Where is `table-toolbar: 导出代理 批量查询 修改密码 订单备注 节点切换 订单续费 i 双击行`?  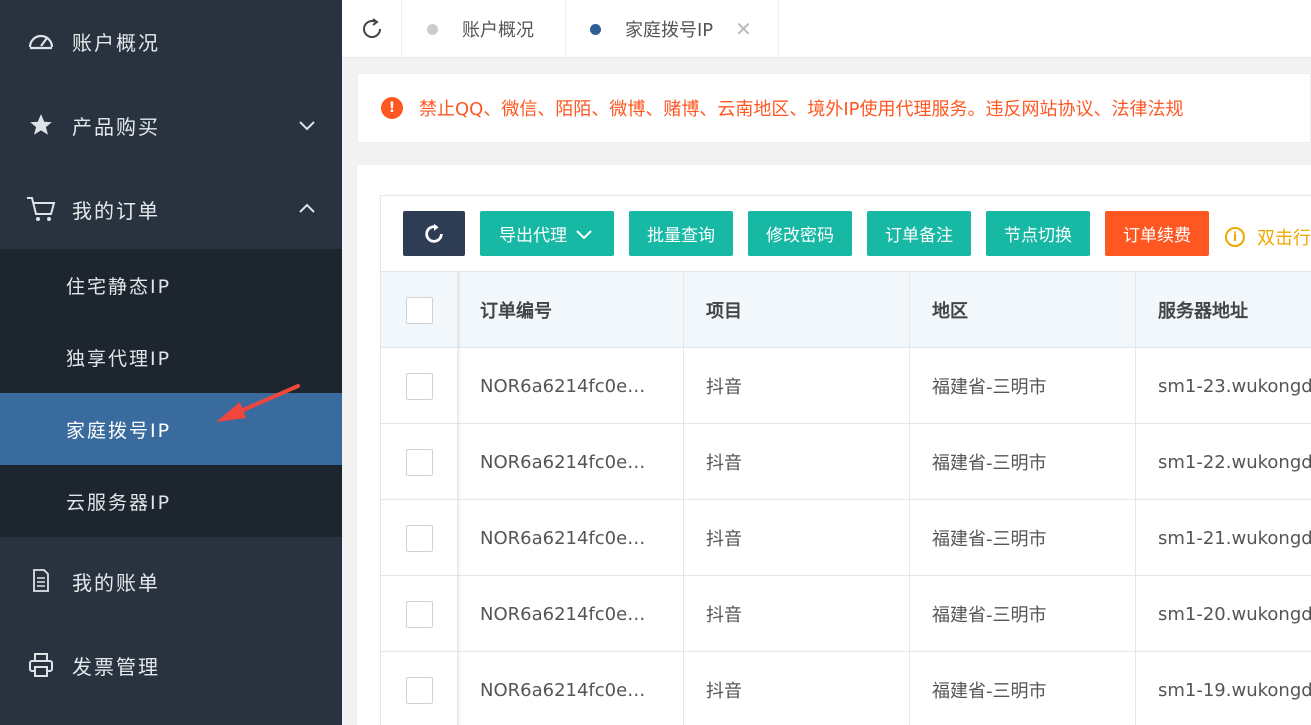 table-toolbar: 导出代理 批量查询 修改密码 订单备注 节点切换 订单续费 i 双击行 is located at coordinates (846, 234).